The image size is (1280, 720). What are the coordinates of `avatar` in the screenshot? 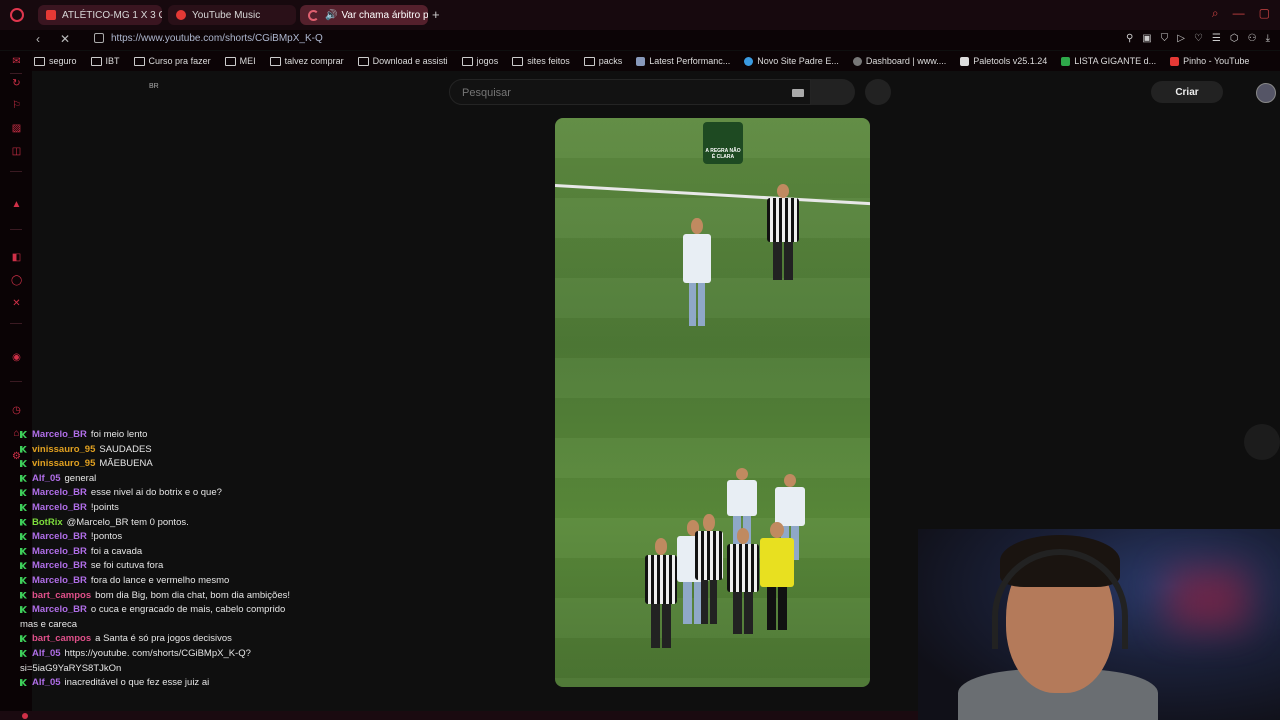 It's located at (1266, 93).